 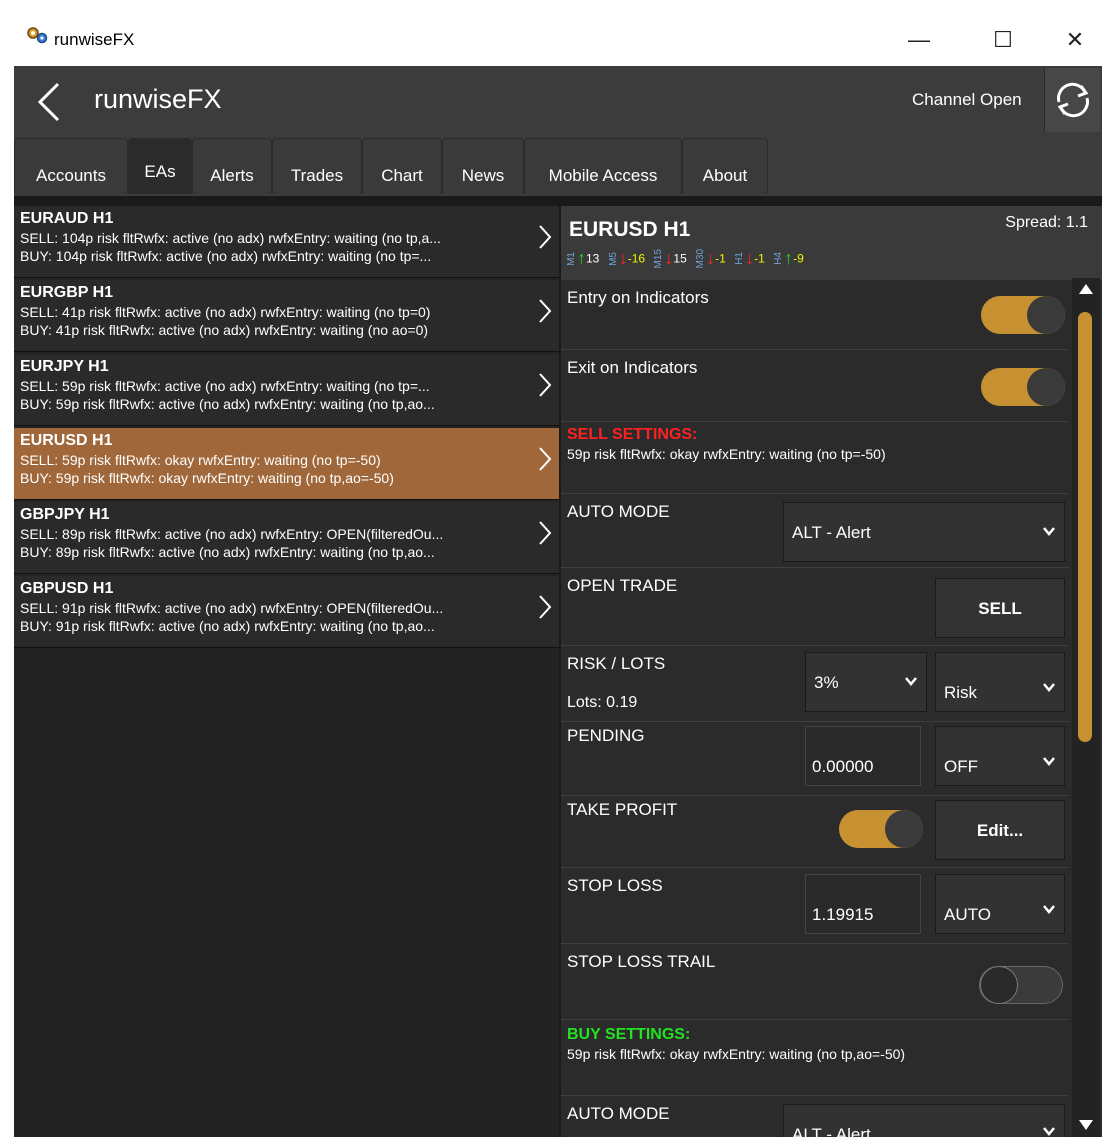 I want to click on exit-on-indicators-row: Exit on Indicators, so click(x=815, y=386).